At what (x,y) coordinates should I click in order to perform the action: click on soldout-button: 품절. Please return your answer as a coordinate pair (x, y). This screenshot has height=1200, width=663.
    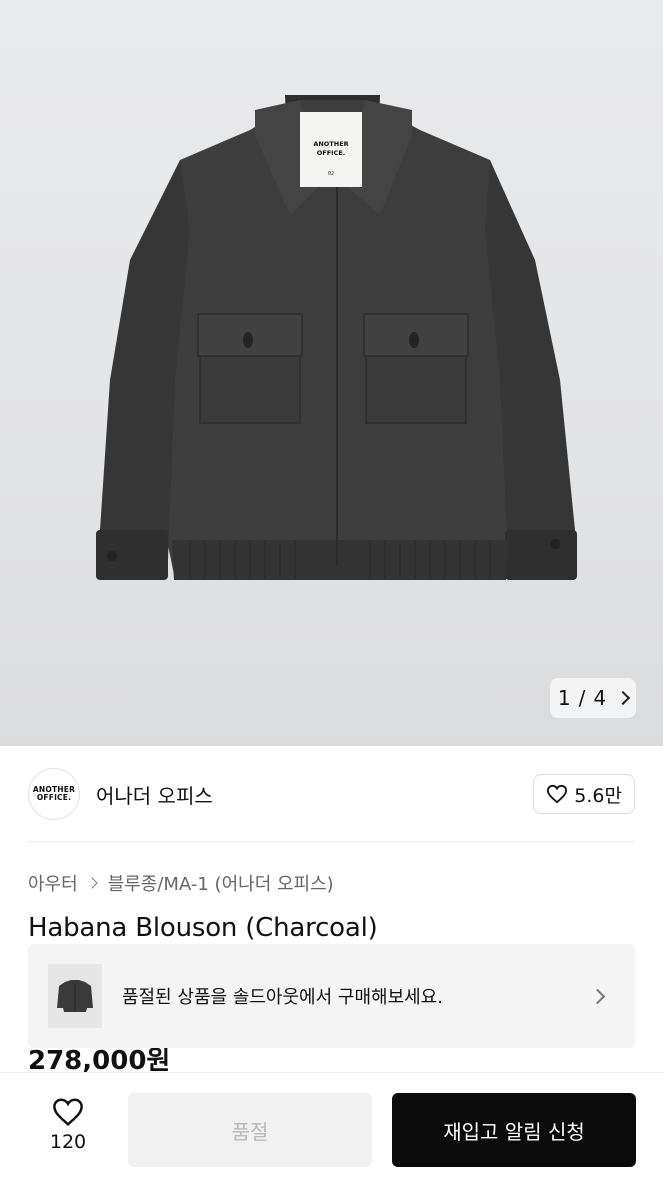
    Looking at the image, I should click on (250, 1130).